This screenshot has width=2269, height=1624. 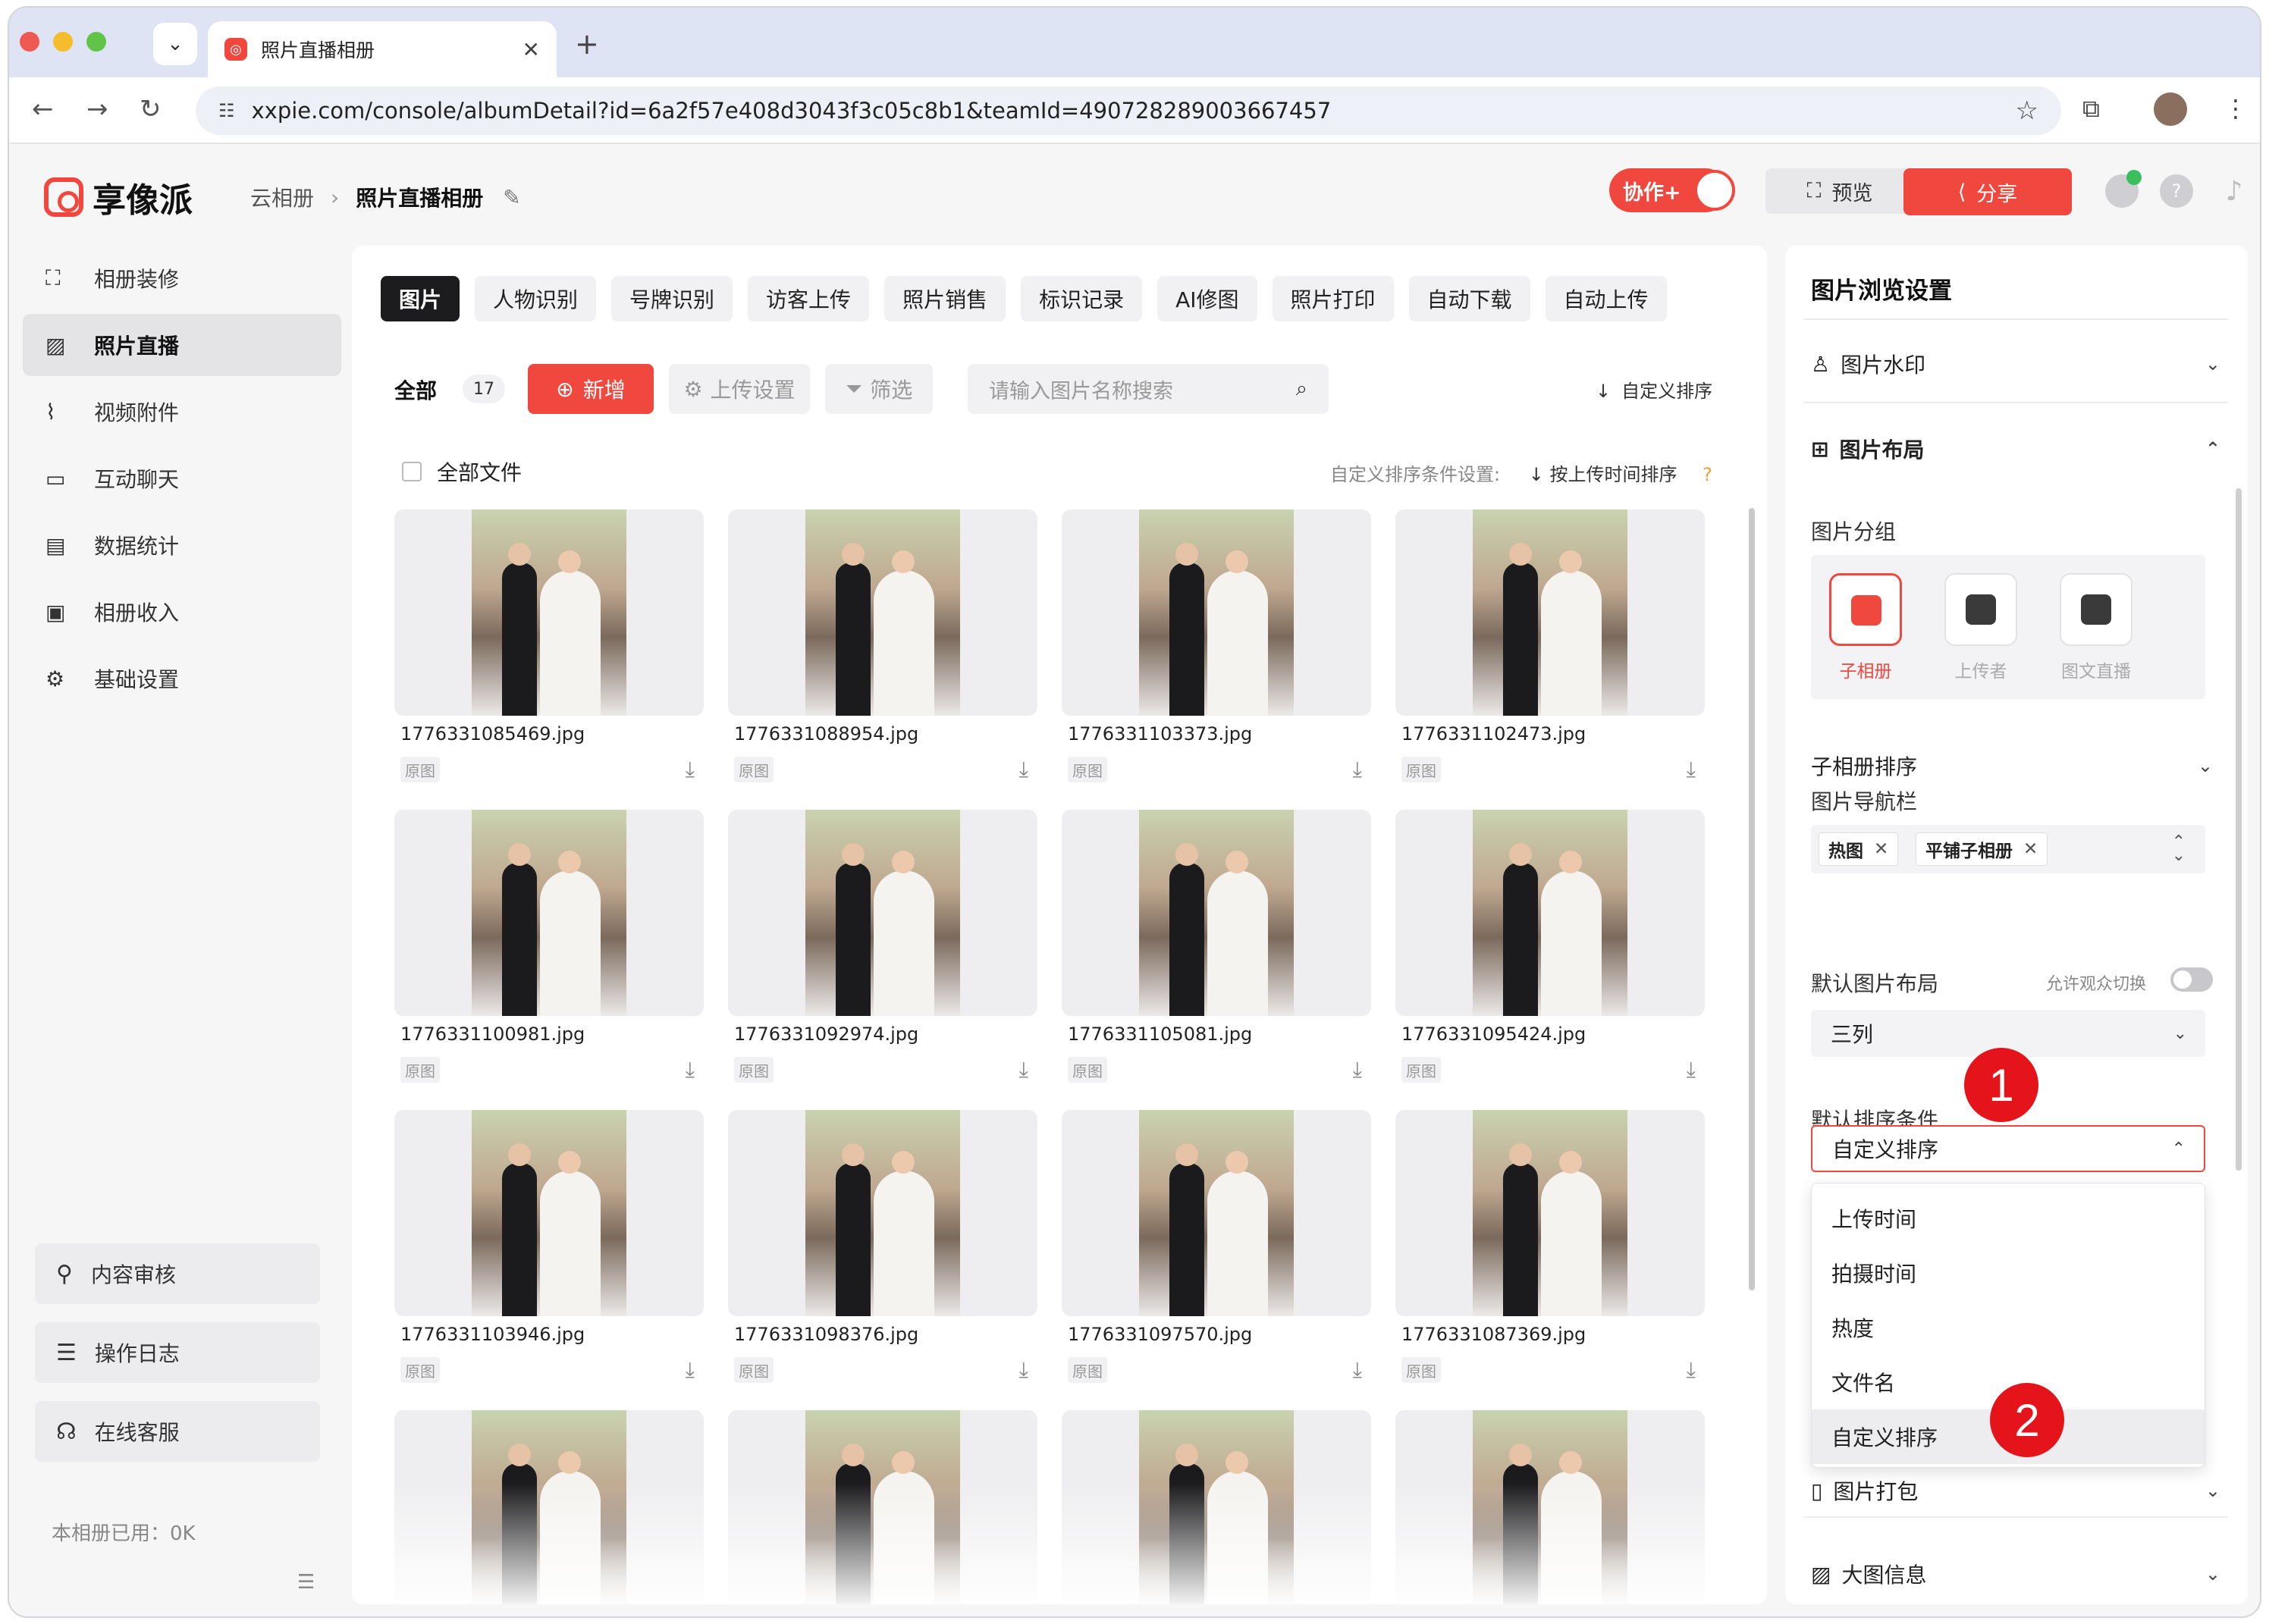 I want to click on bell-icon: ♪, so click(x=2234, y=191).